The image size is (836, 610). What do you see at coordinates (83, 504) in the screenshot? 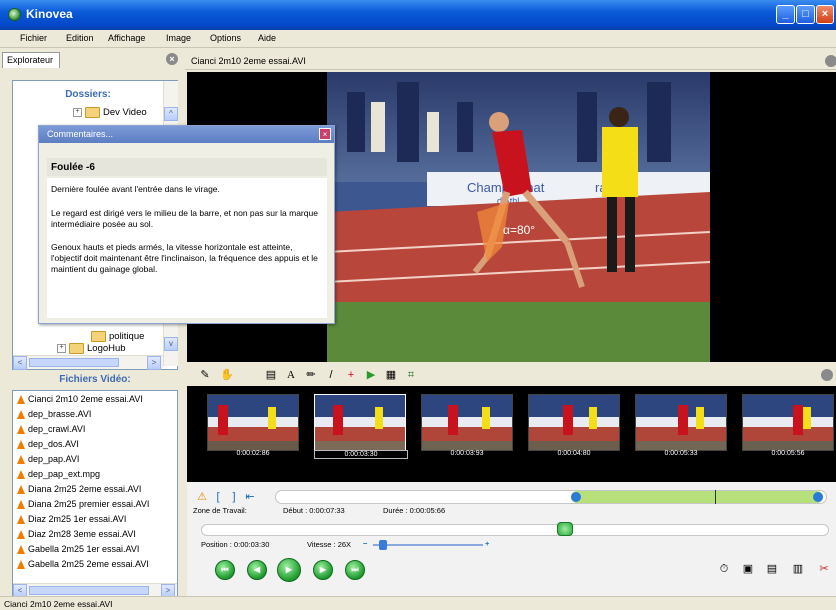
I see `file-list-item: Diana 2m25 premier essai.AVI` at bounding box center [83, 504].